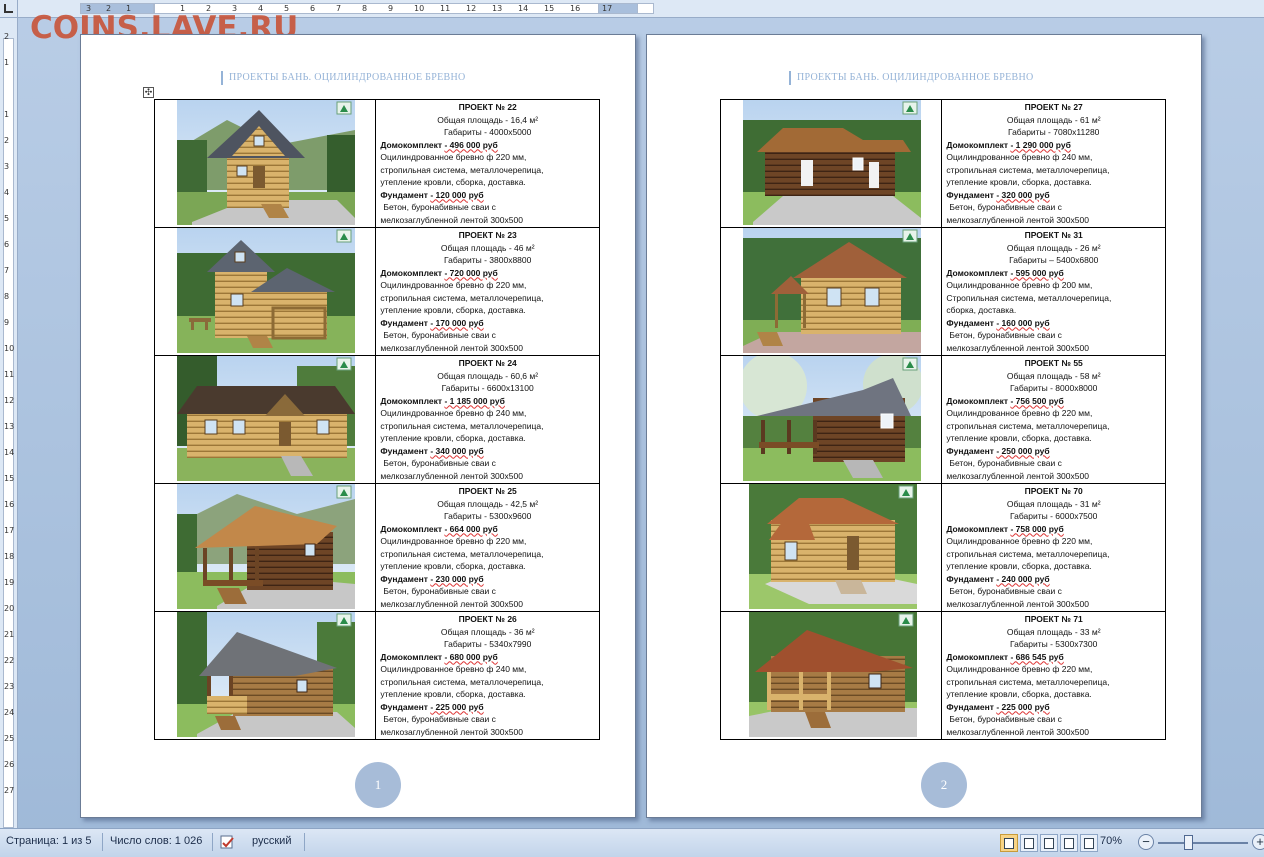 The height and width of the screenshot is (857, 1264). Describe the element at coordinates (471, 272) in the screenshot. I see `kit-price: - 720 000 руб` at that location.